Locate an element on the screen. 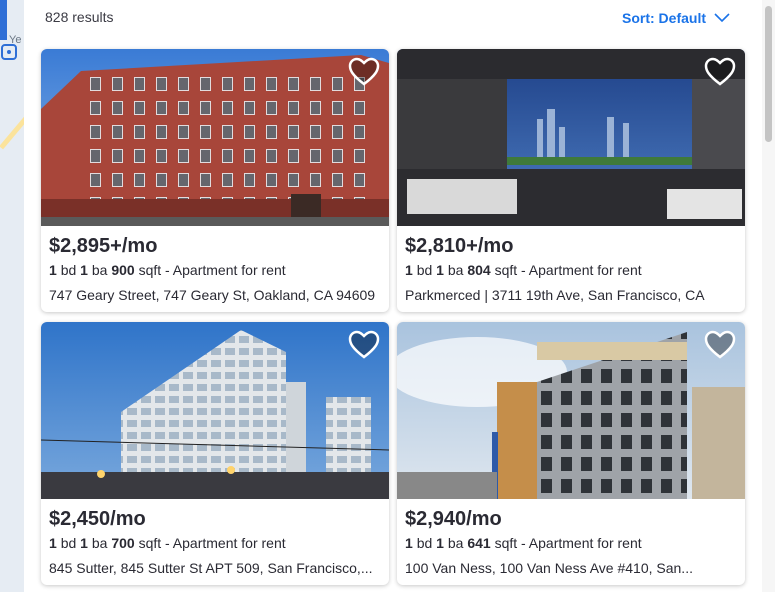  listing-price: $2,940/mo is located at coordinates (453, 519).